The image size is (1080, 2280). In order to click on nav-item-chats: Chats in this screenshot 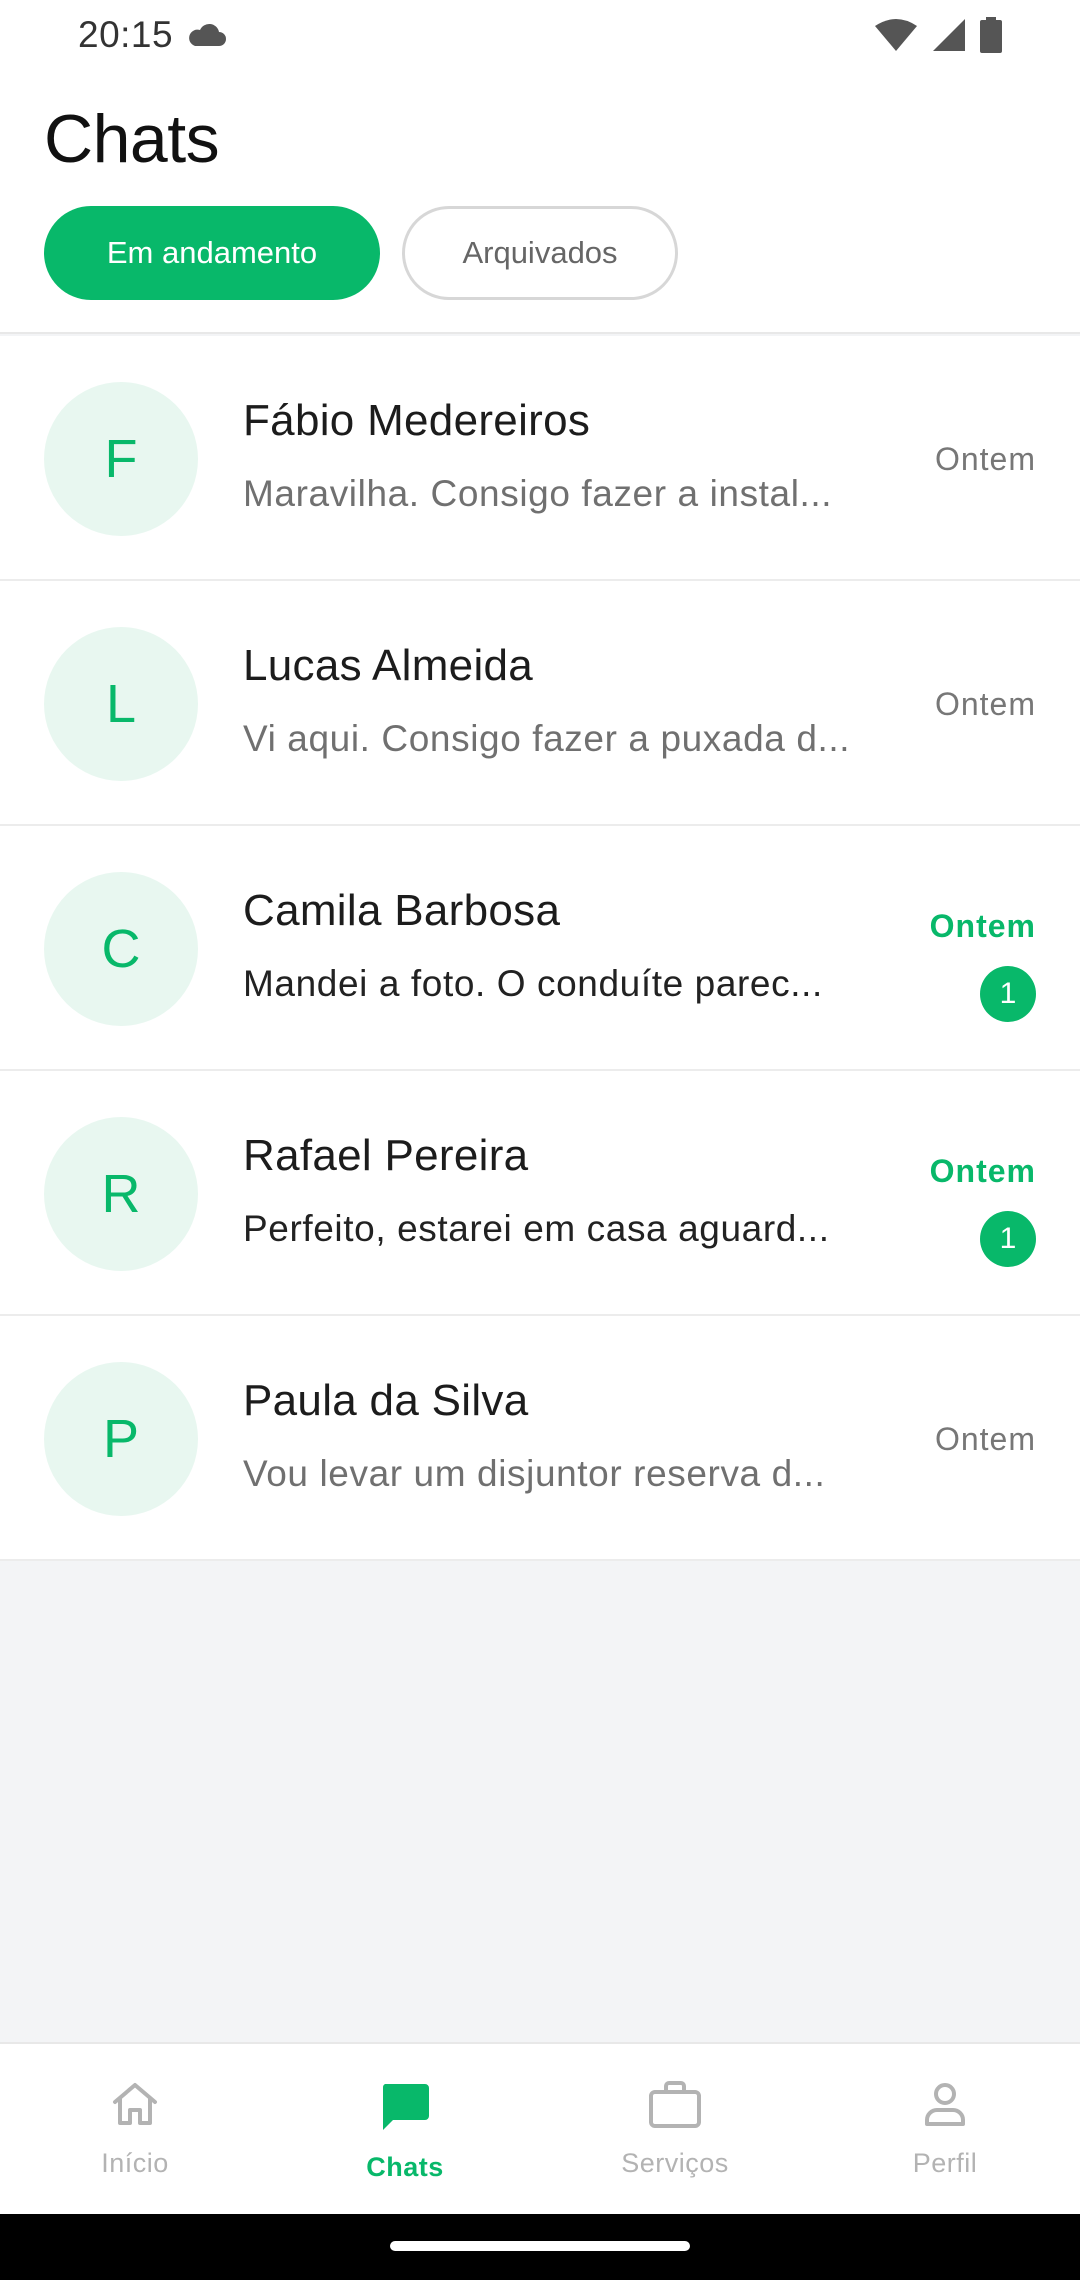, I will do `click(405, 2129)`.